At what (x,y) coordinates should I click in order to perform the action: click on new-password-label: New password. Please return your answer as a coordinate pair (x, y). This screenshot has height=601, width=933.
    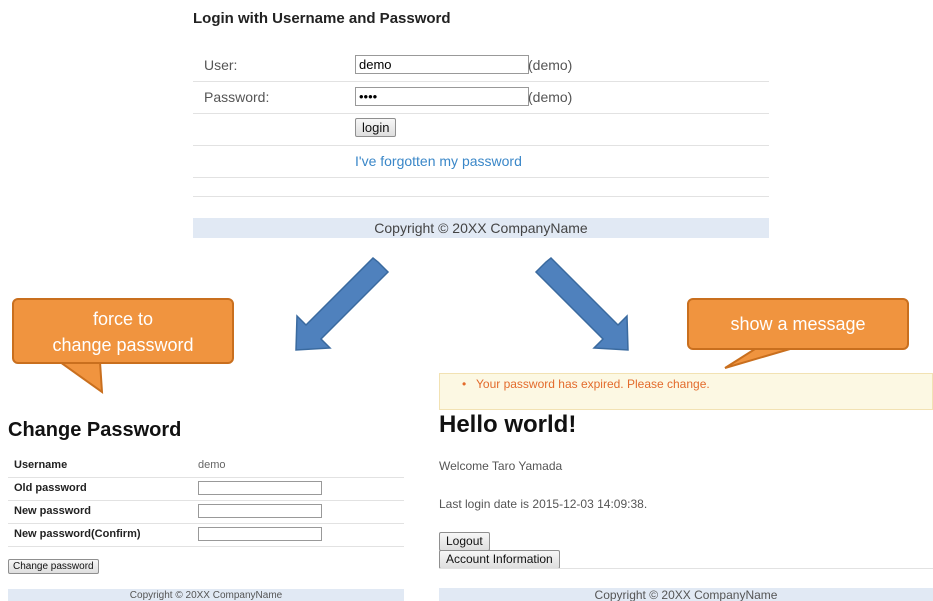
    Looking at the image, I should click on (53, 511).